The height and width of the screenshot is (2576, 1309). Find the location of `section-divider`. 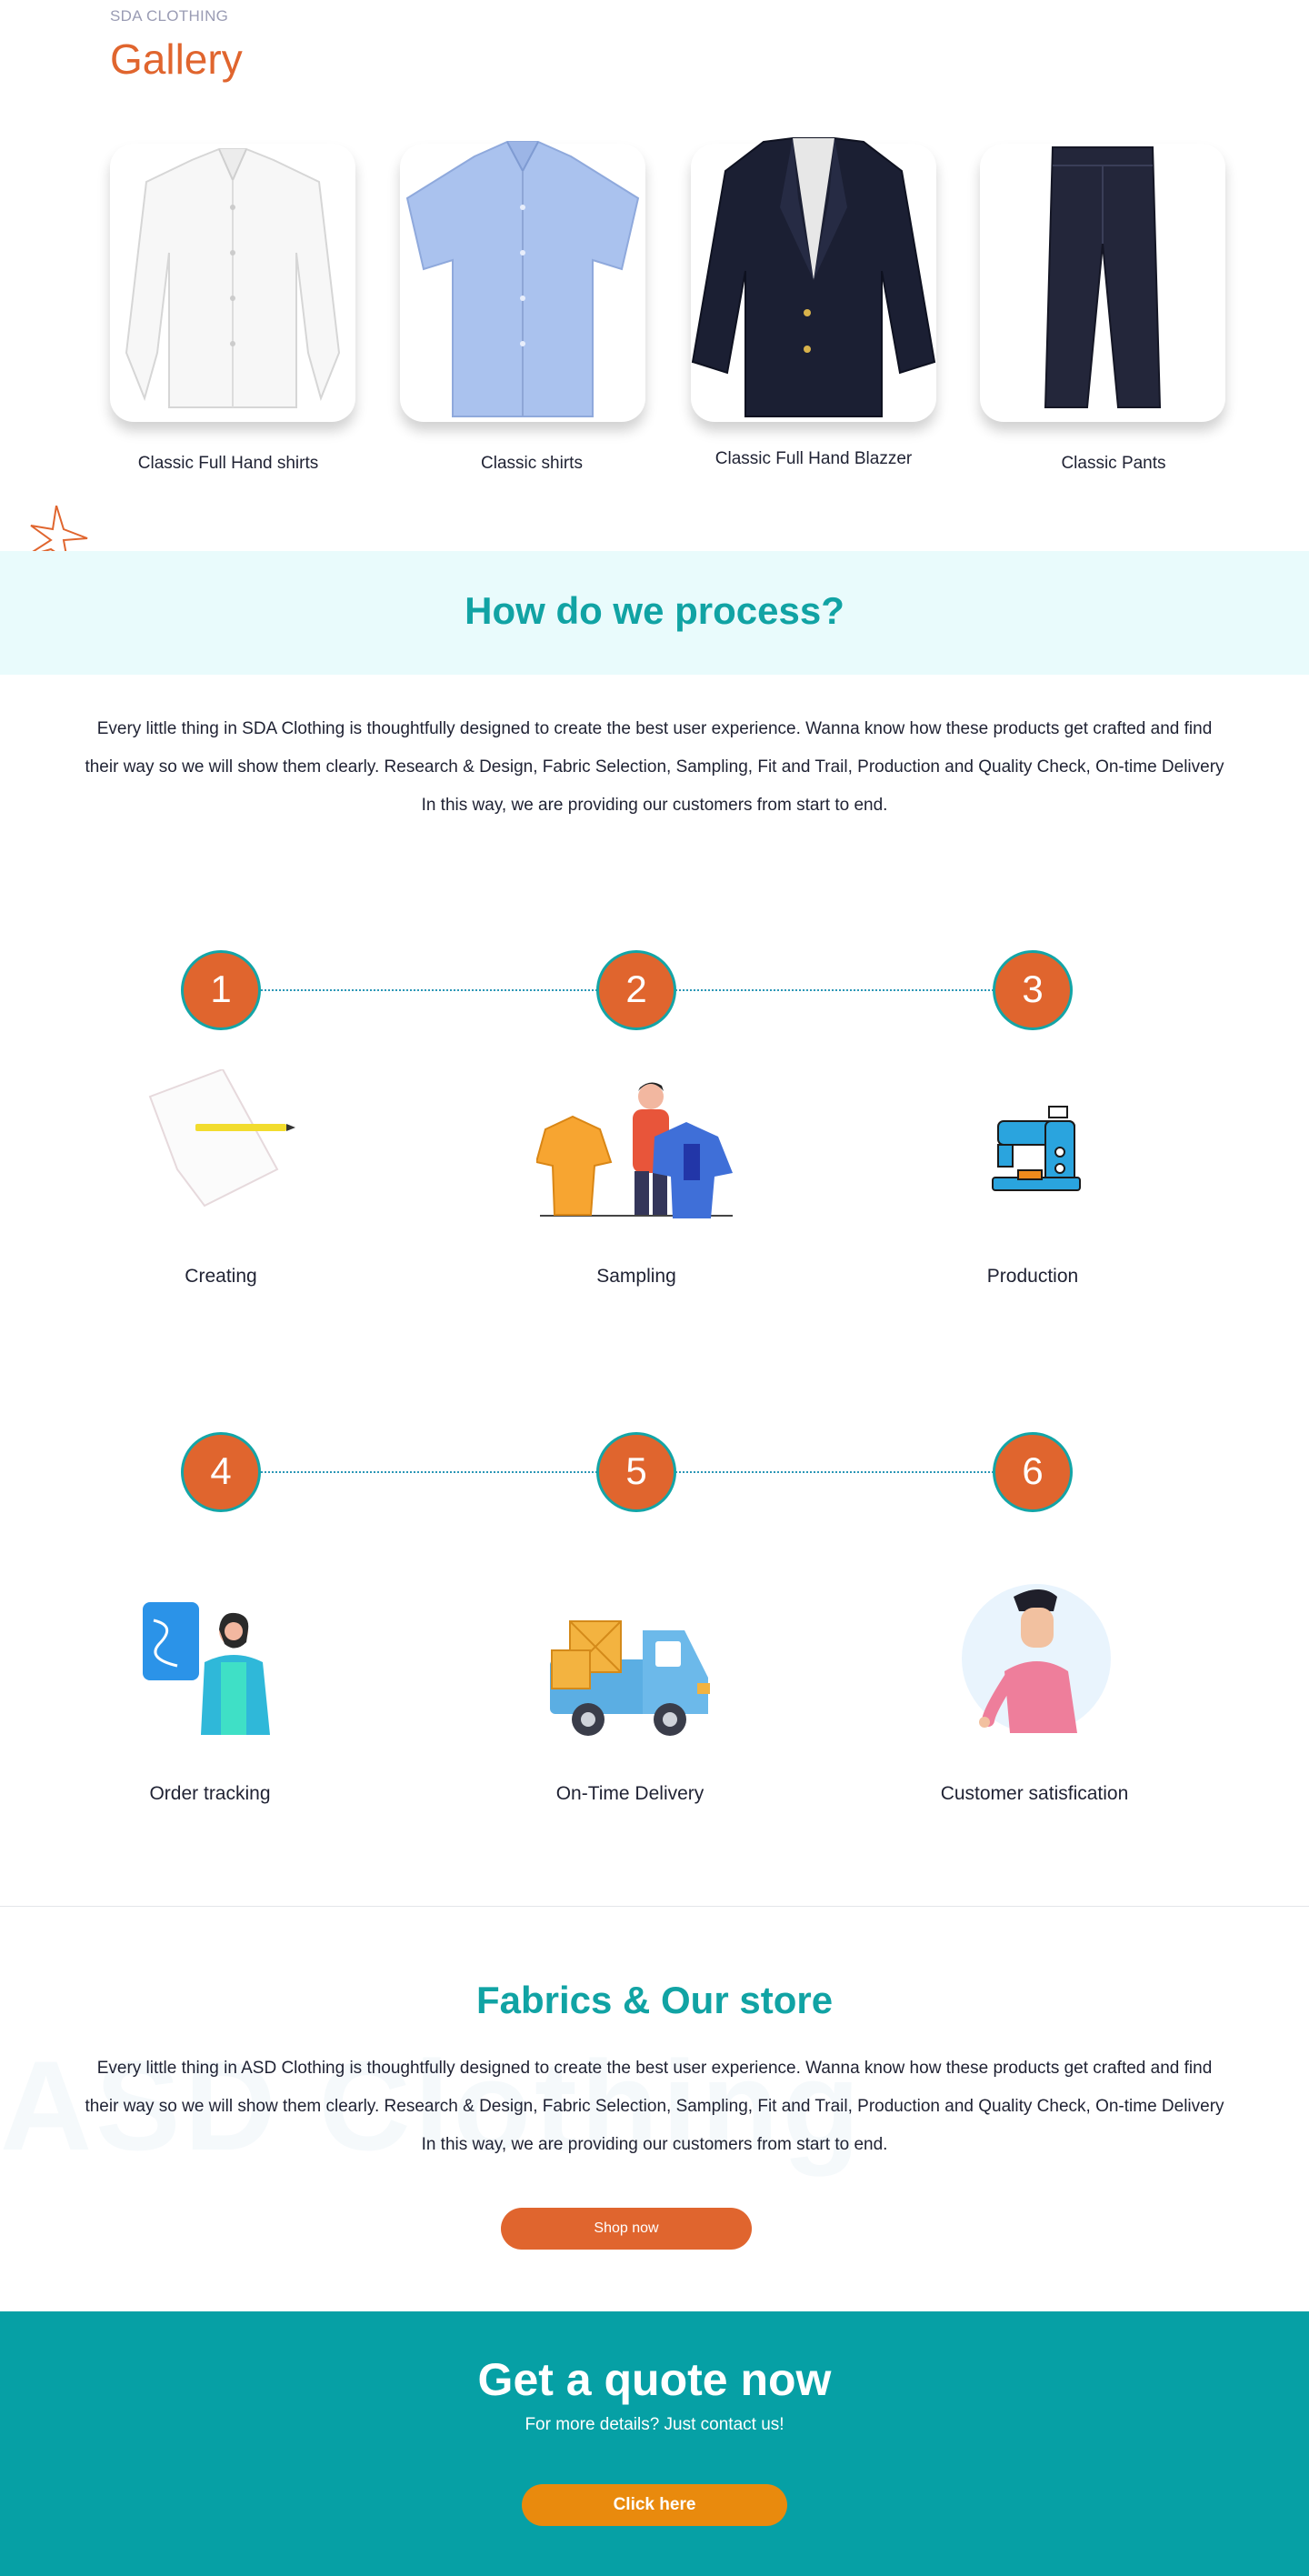

section-divider is located at coordinates (654, 1906).